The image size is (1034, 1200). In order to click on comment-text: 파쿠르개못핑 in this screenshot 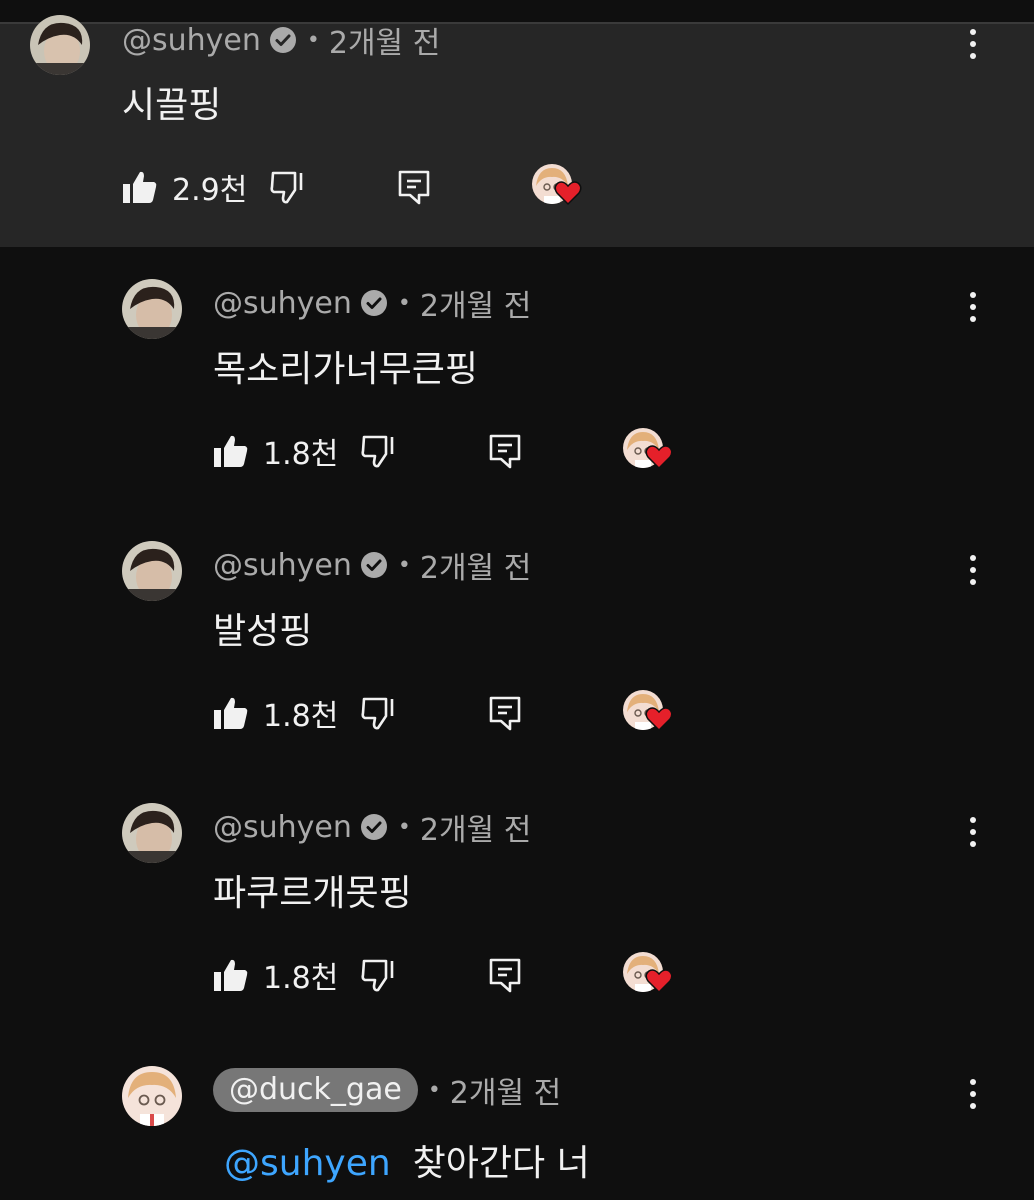, I will do `click(312, 893)`.